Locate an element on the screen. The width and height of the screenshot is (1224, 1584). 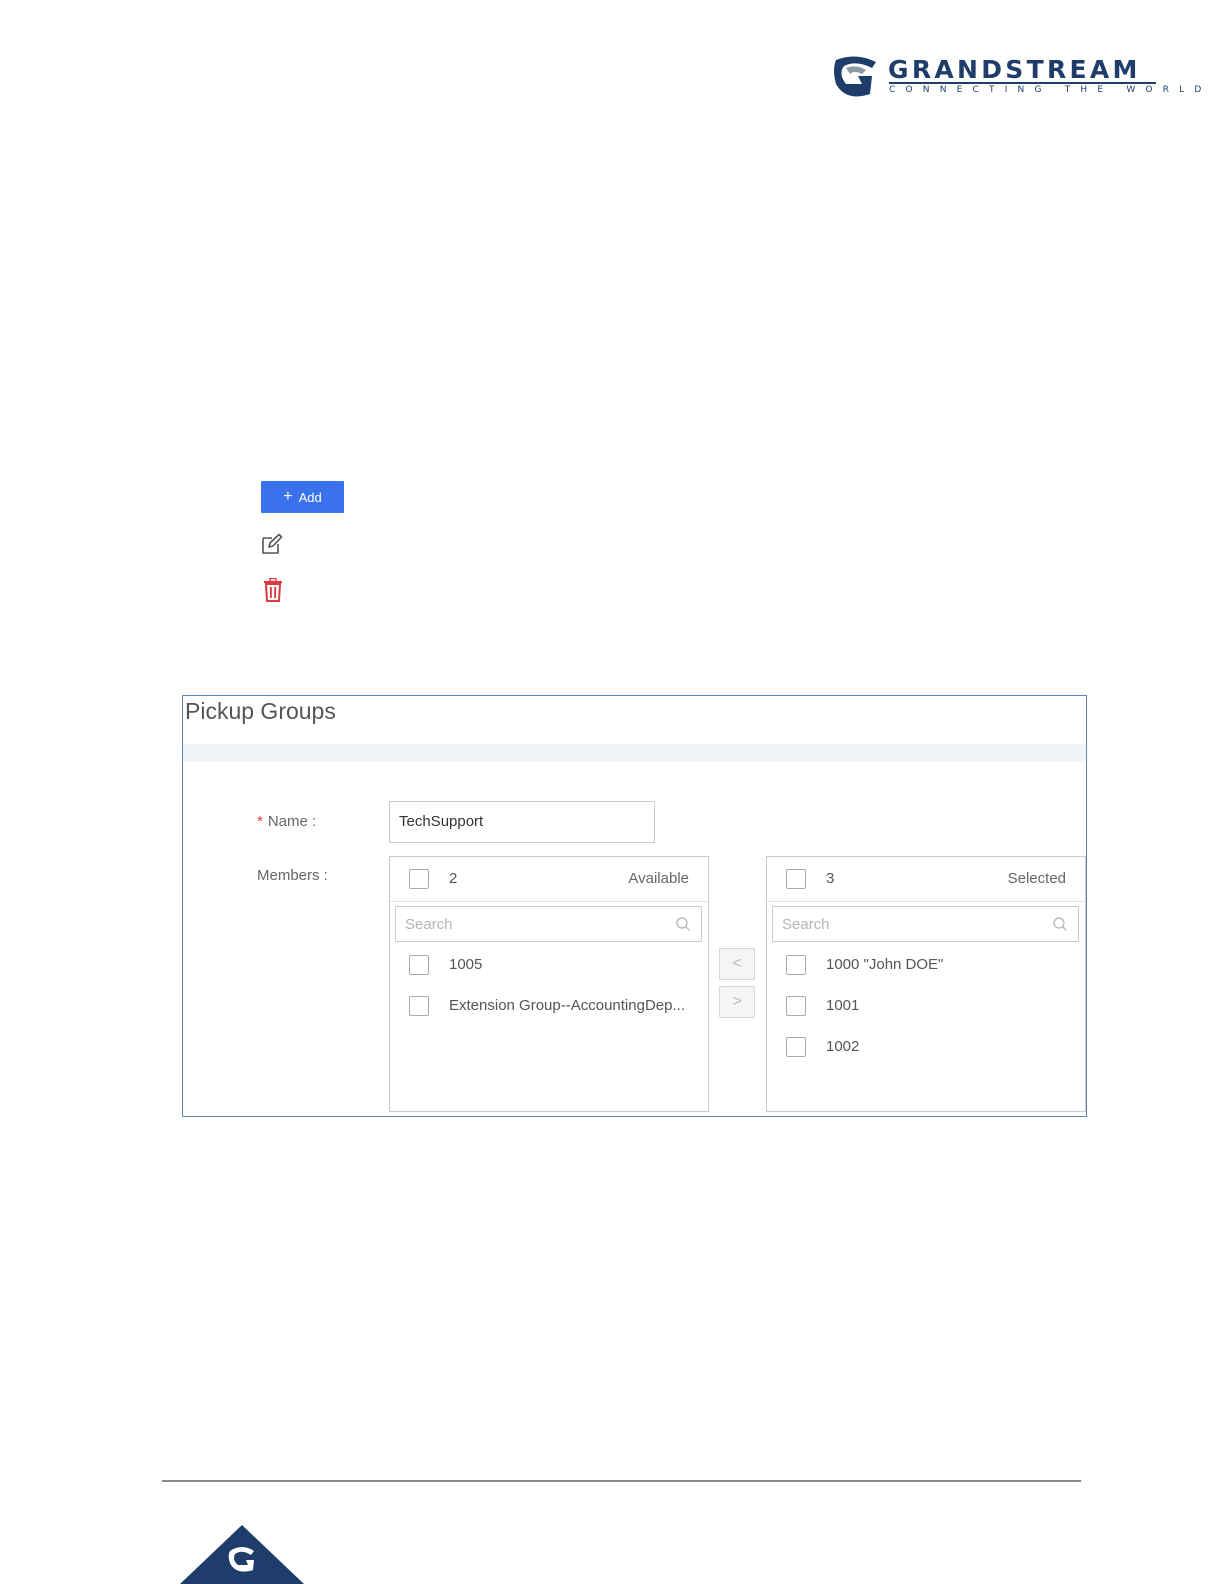
name-label-wrap: * Name : is located at coordinates (286, 821).